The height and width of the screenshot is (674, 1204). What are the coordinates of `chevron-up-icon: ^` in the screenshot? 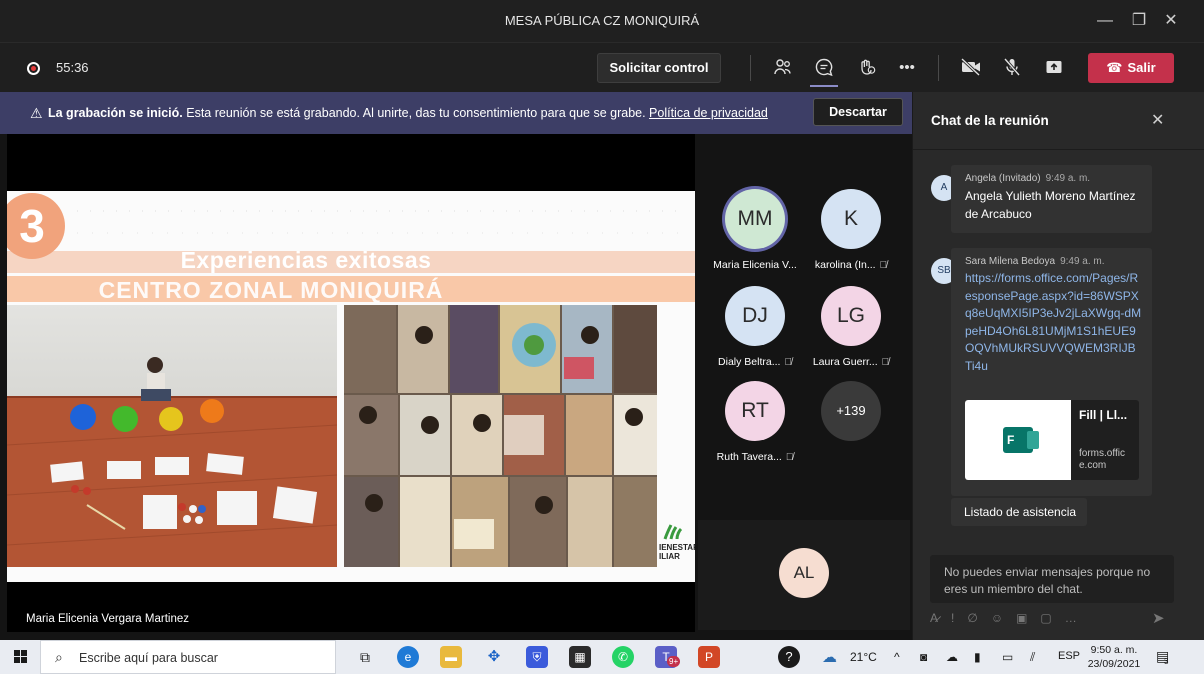 It's located at (897, 657).